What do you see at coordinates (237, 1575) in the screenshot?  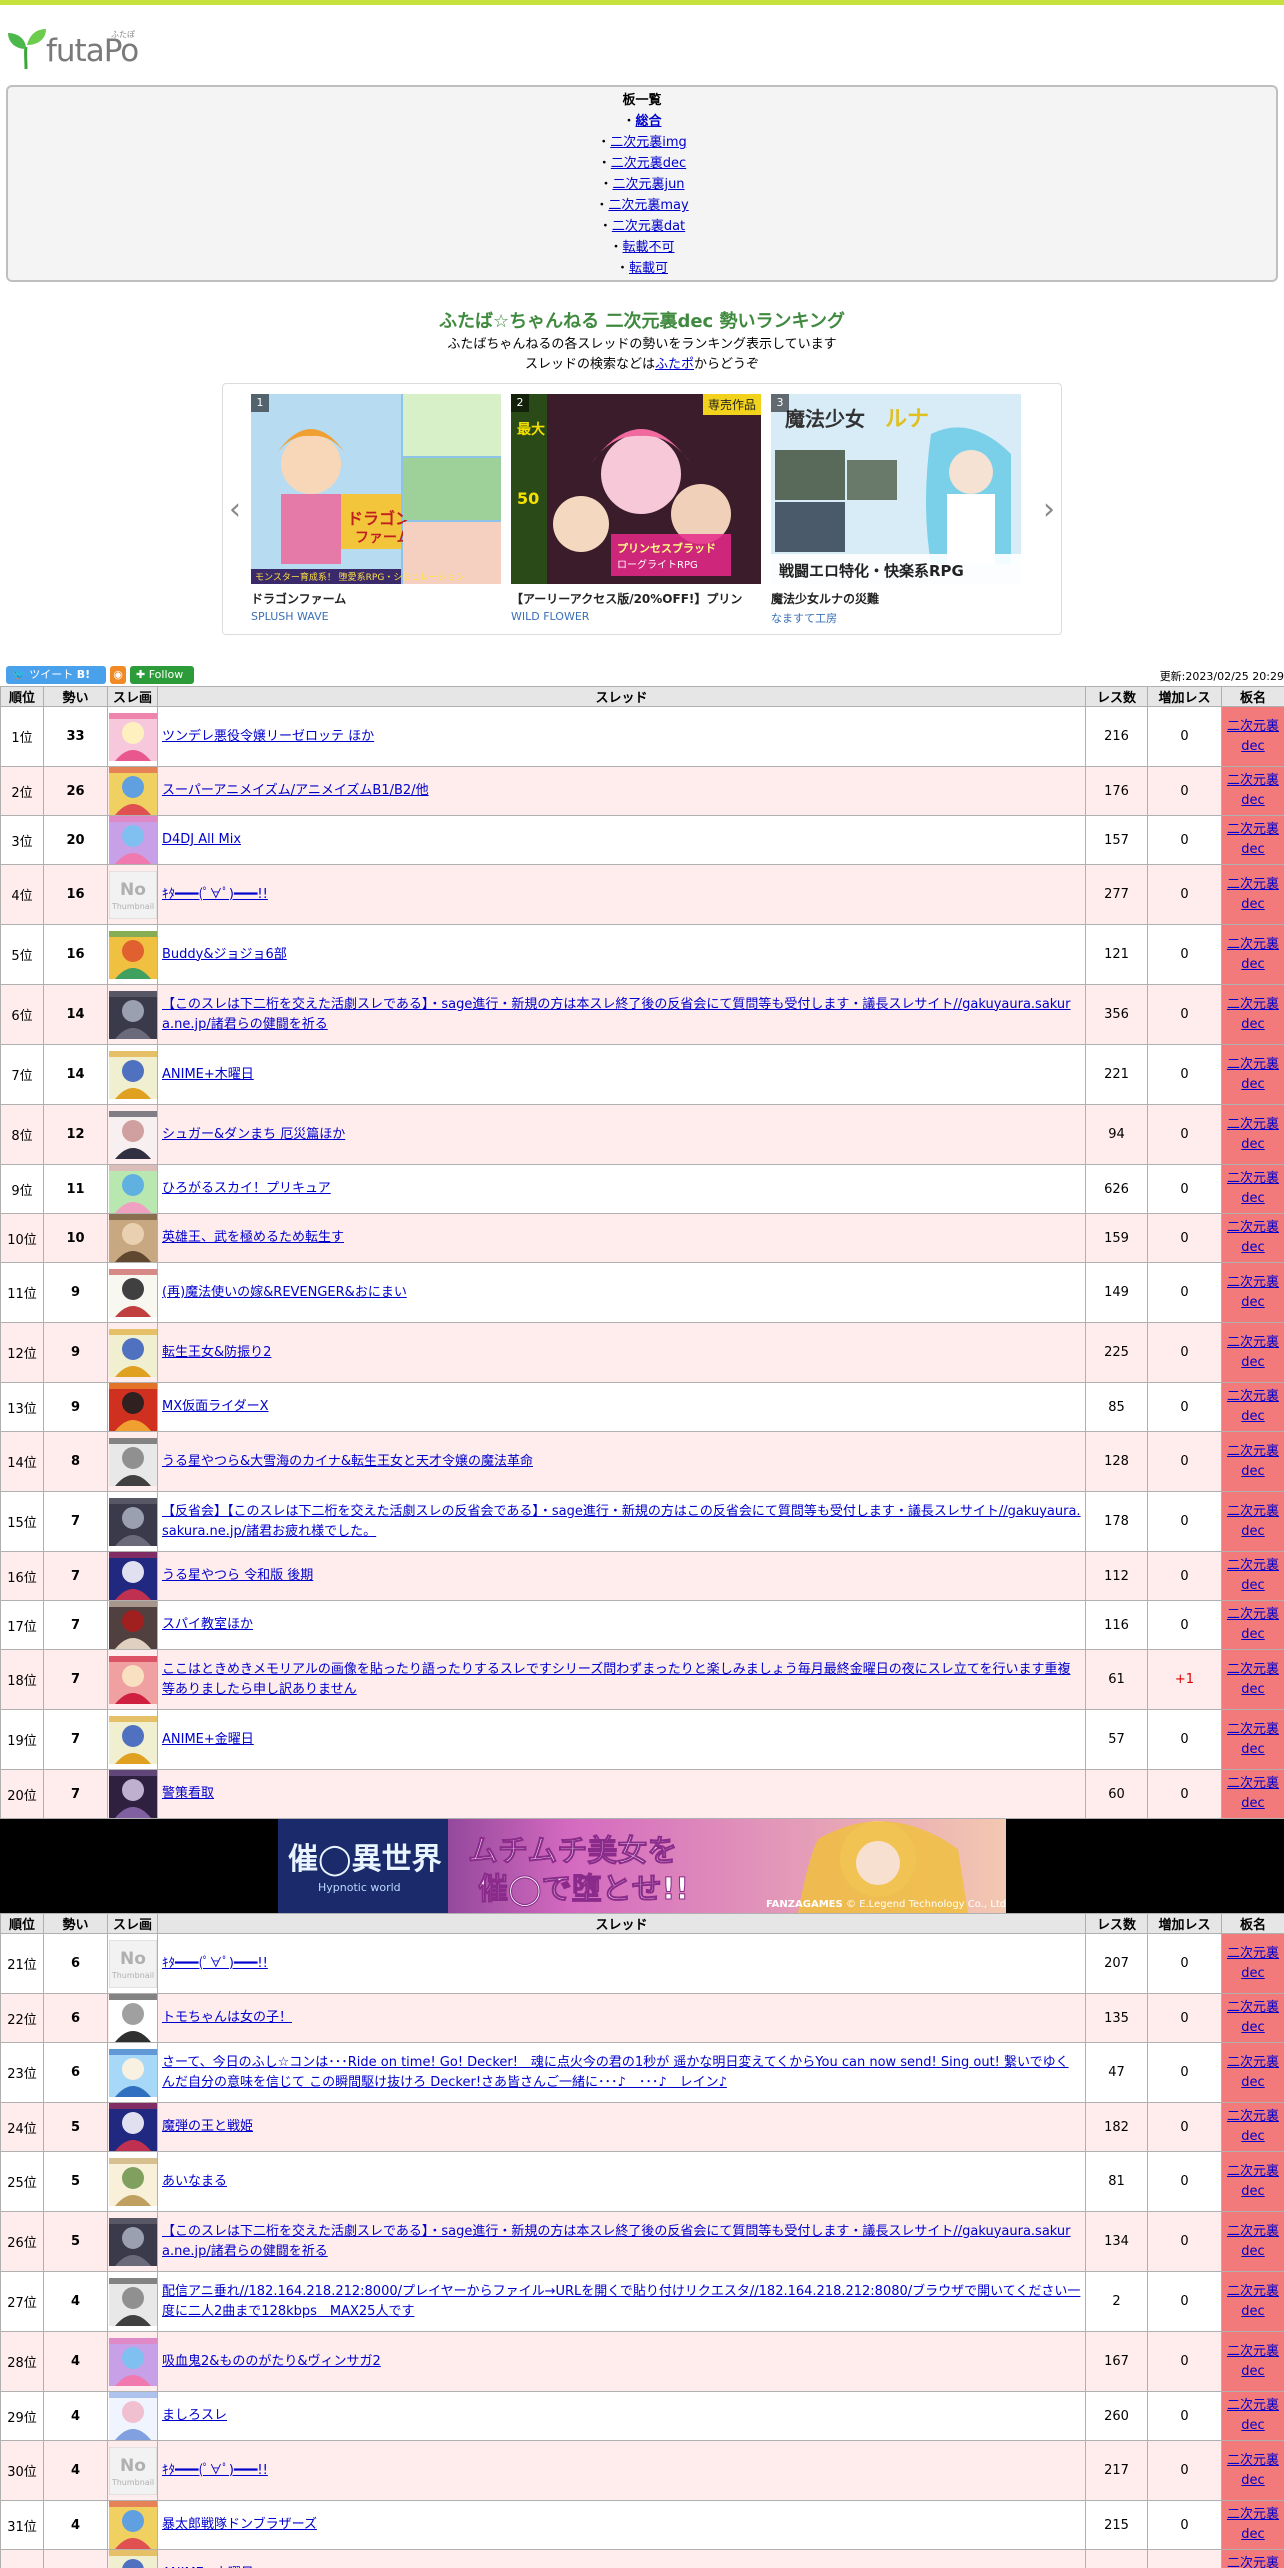 I see `thread-link: うる星やつら 令和版 後期` at bounding box center [237, 1575].